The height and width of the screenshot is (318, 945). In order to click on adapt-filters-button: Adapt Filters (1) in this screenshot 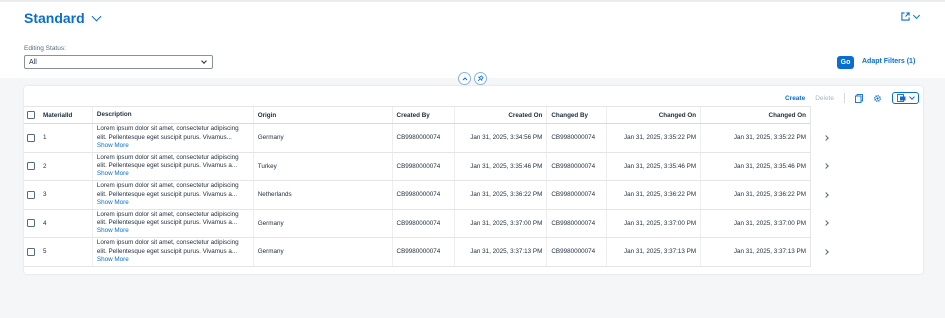, I will do `click(888, 61)`.